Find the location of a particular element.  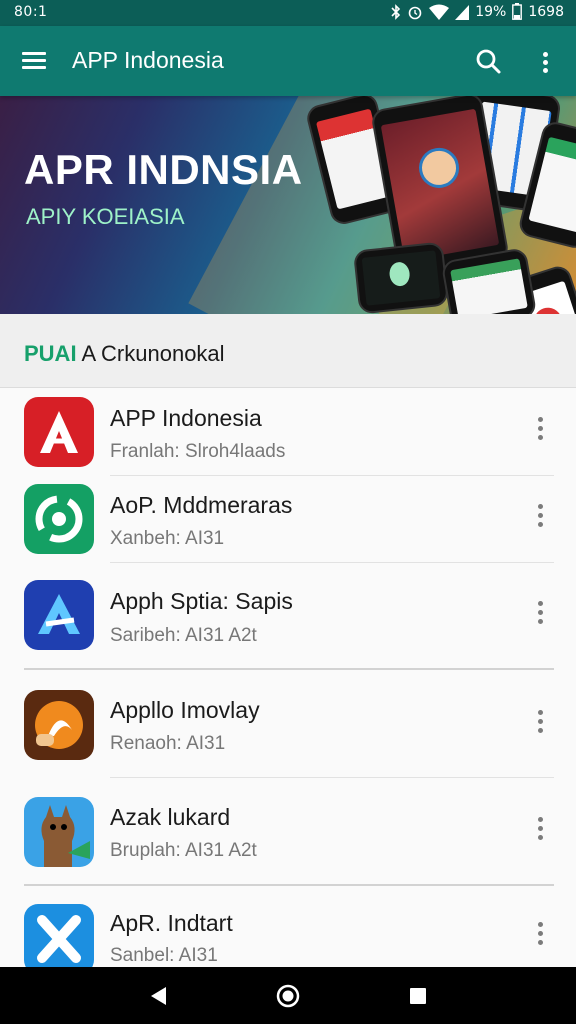

blue-a-logo-icon is located at coordinates (59, 615).